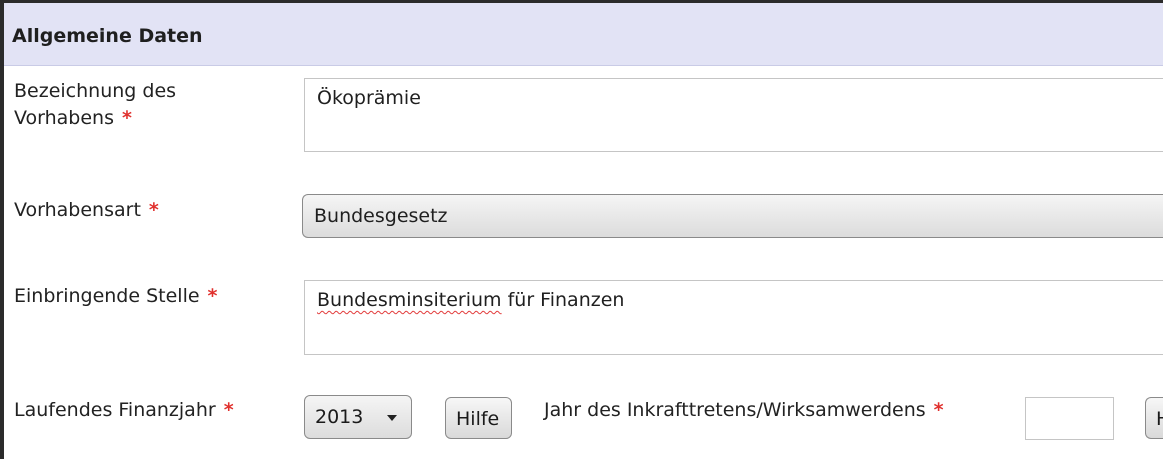 This screenshot has height=459, width=1163. I want to click on einbringende-stelle-label: Einbringende Stelle *, so click(116, 296).